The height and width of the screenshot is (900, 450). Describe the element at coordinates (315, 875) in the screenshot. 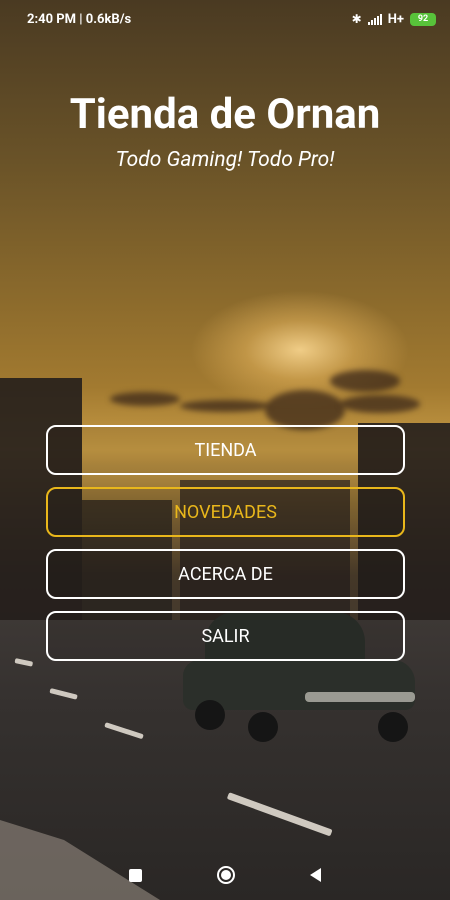

I see `back-icon` at that location.